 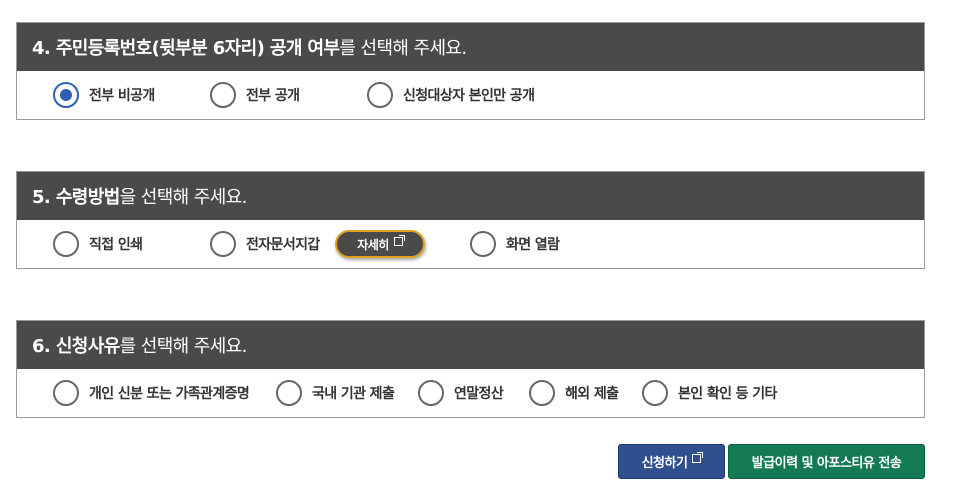 What do you see at coordinates (116, 245) in the screenshot?
I see `option-label: 직접 인쇄` at bounding box center [116, 245].